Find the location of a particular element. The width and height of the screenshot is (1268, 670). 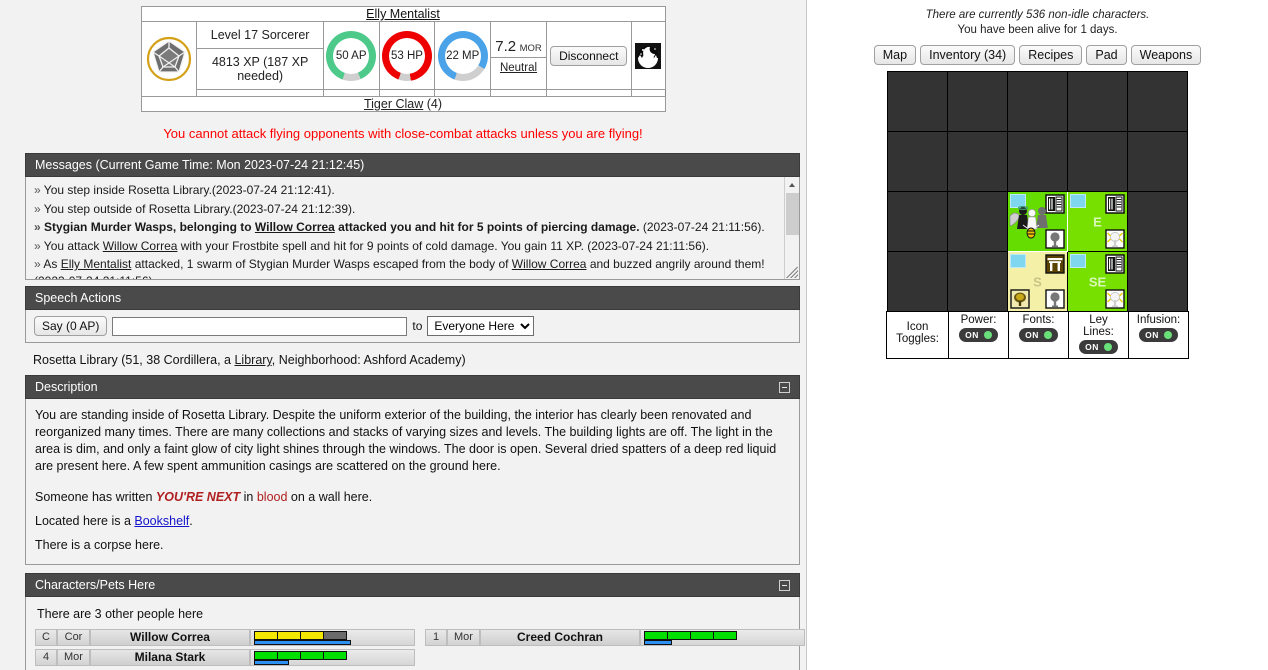

character-row: C Cor Willow Correa is located at coordinates (230, 637).